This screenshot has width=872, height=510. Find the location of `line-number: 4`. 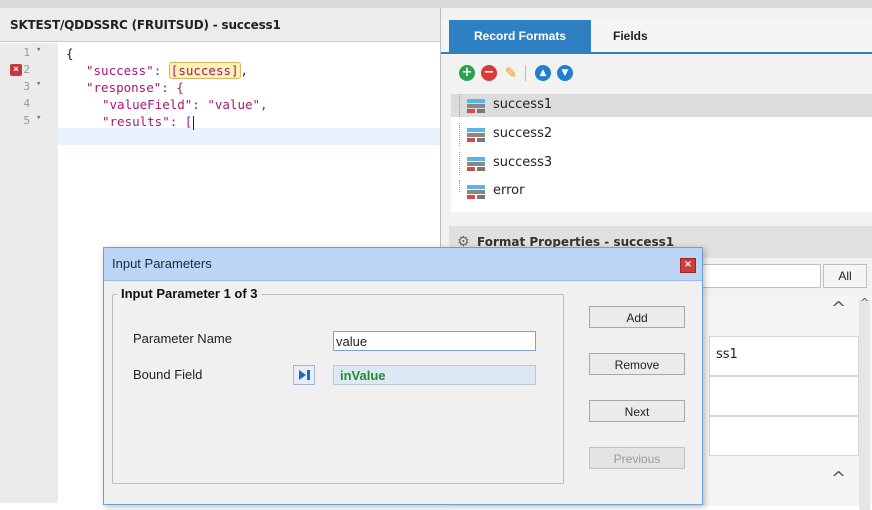

line-number: 4 is located at coordinates (26, 103).